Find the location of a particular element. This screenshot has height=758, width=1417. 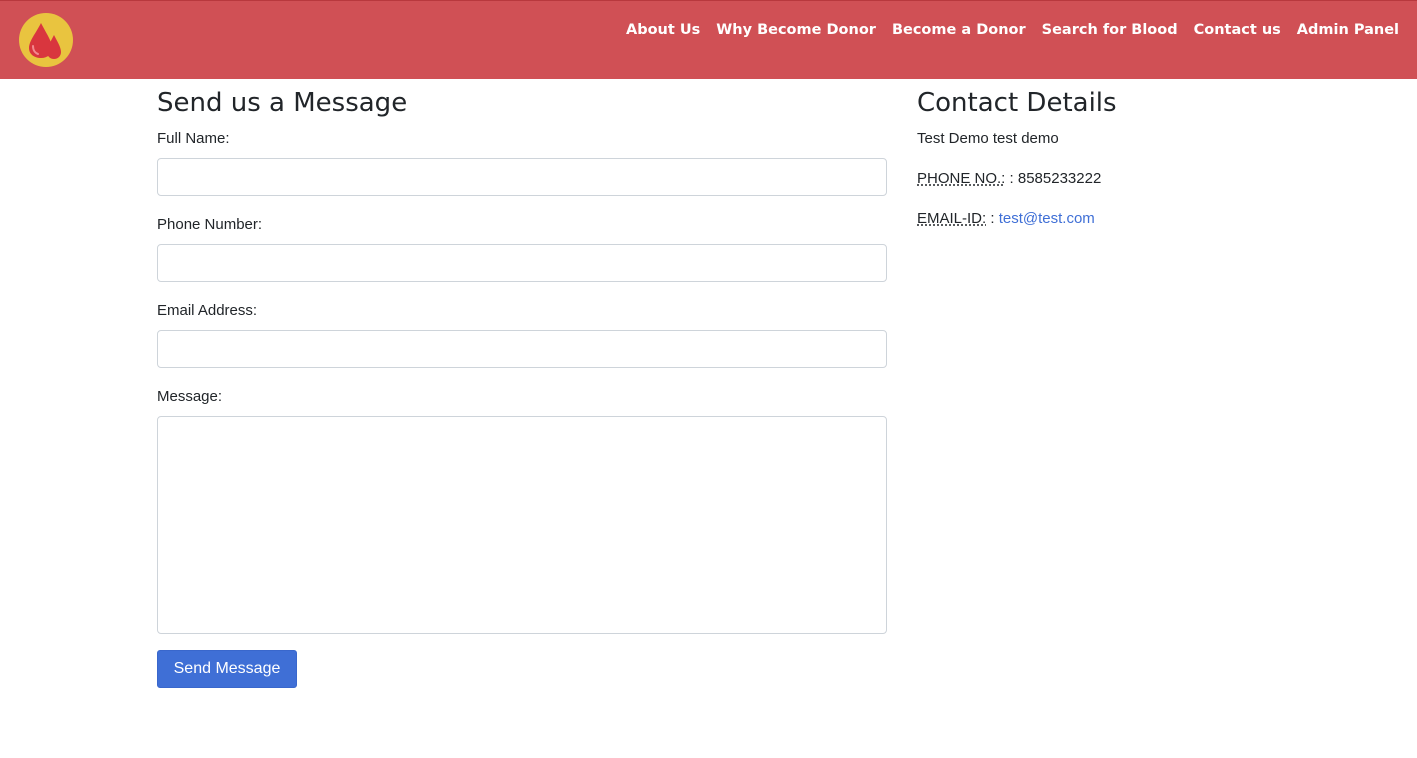

phone-number-label: Phone Number: is located at coordinates (210, 224).